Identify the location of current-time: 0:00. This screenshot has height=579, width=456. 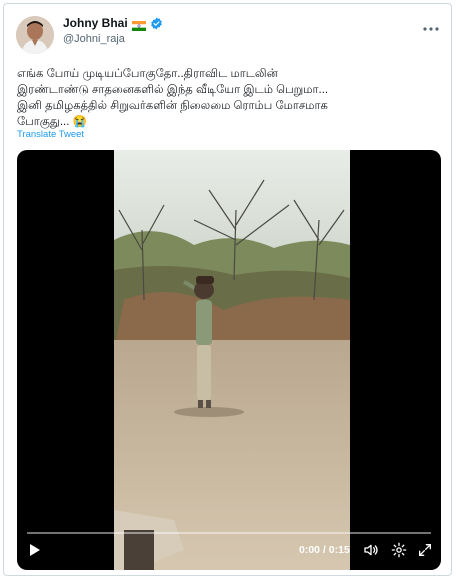
(310, 550).